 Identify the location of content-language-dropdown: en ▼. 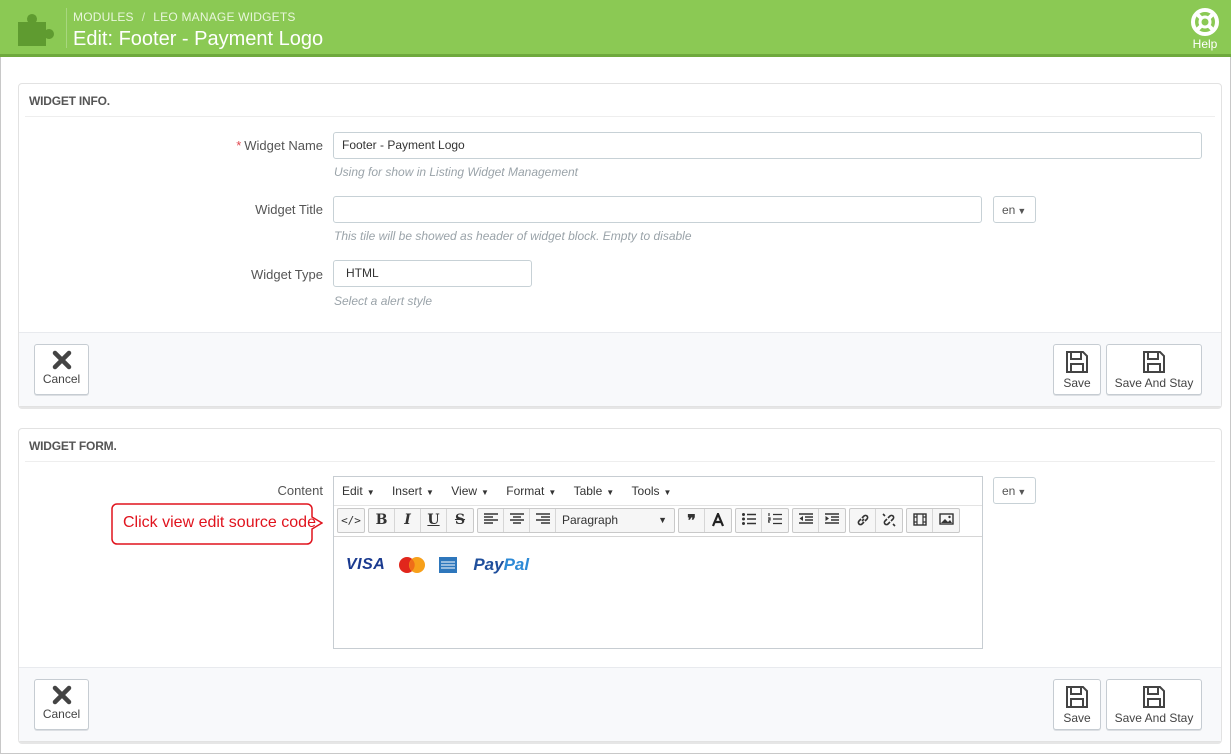
(1014, 490).